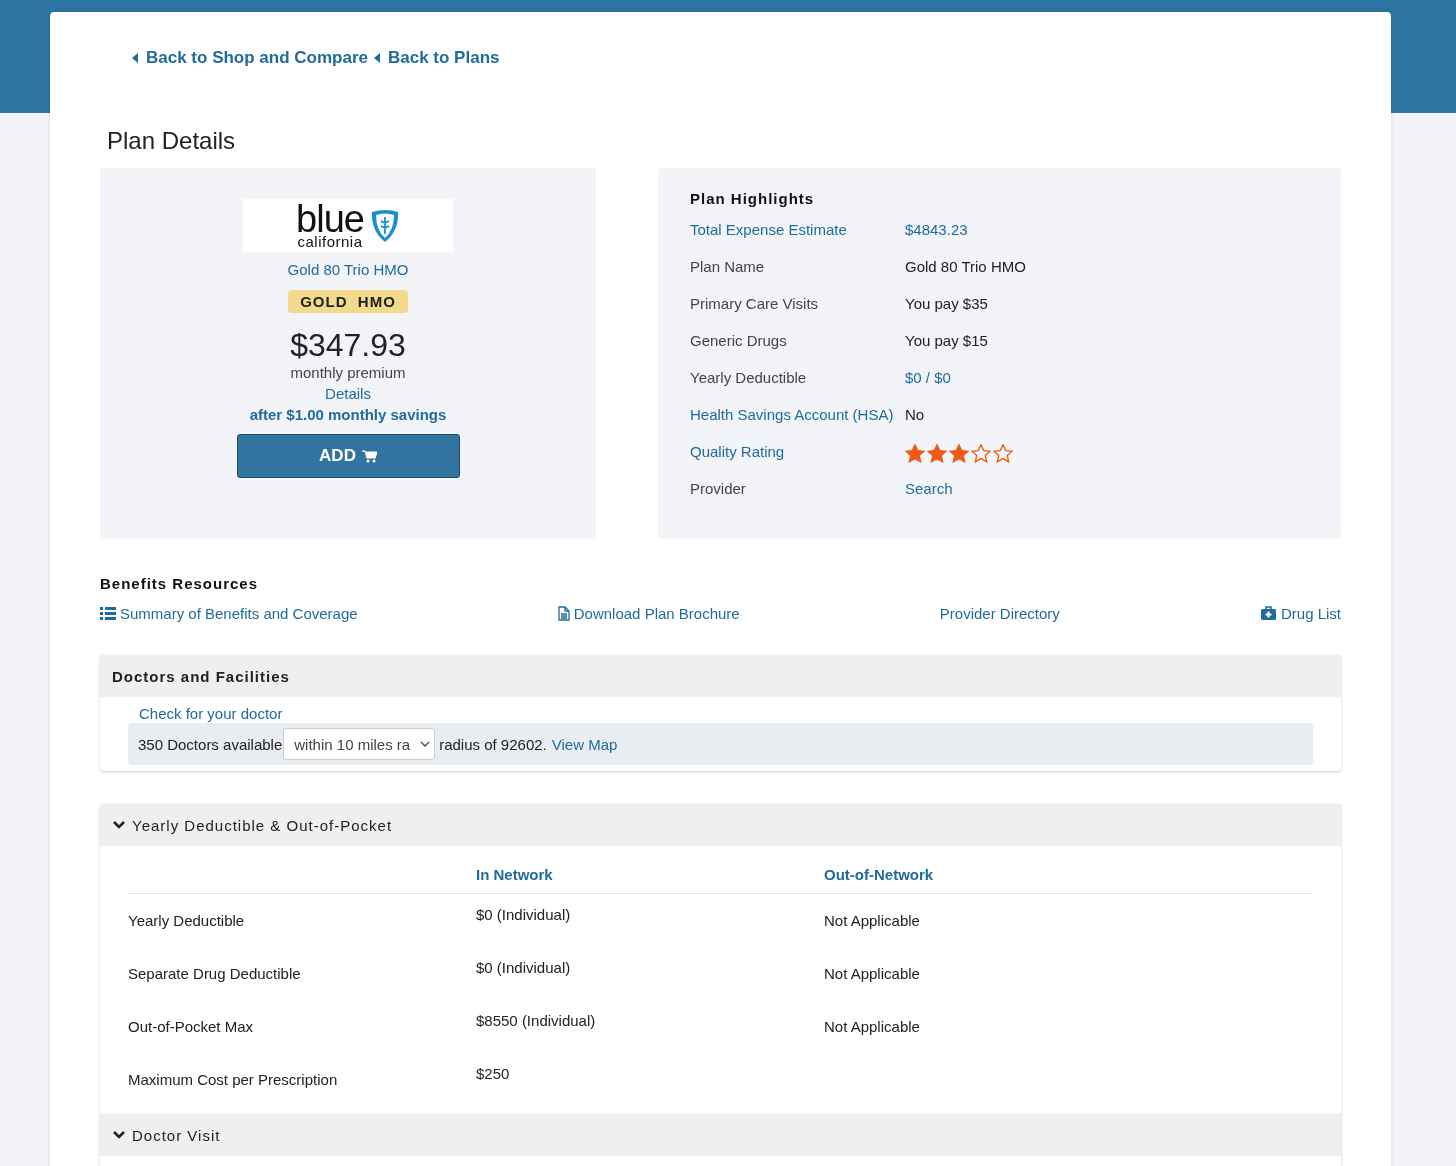 The width and height of the screenshot is (1456, 1166). I want to click on savings-note: after $1.00 monthly savings, so click(348, 414).